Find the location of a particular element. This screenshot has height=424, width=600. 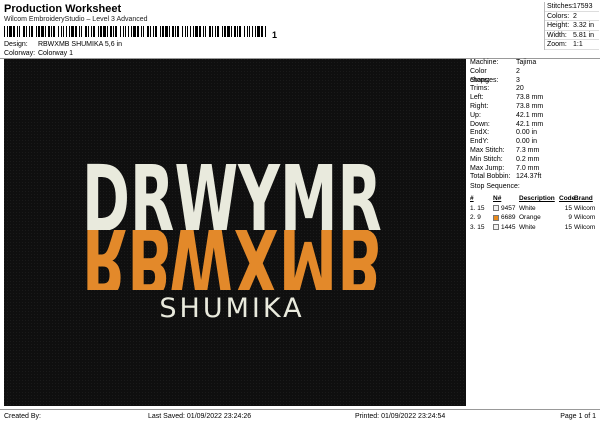

design-bottom-text: SHUMIKA is located at coordinates (231, 308).